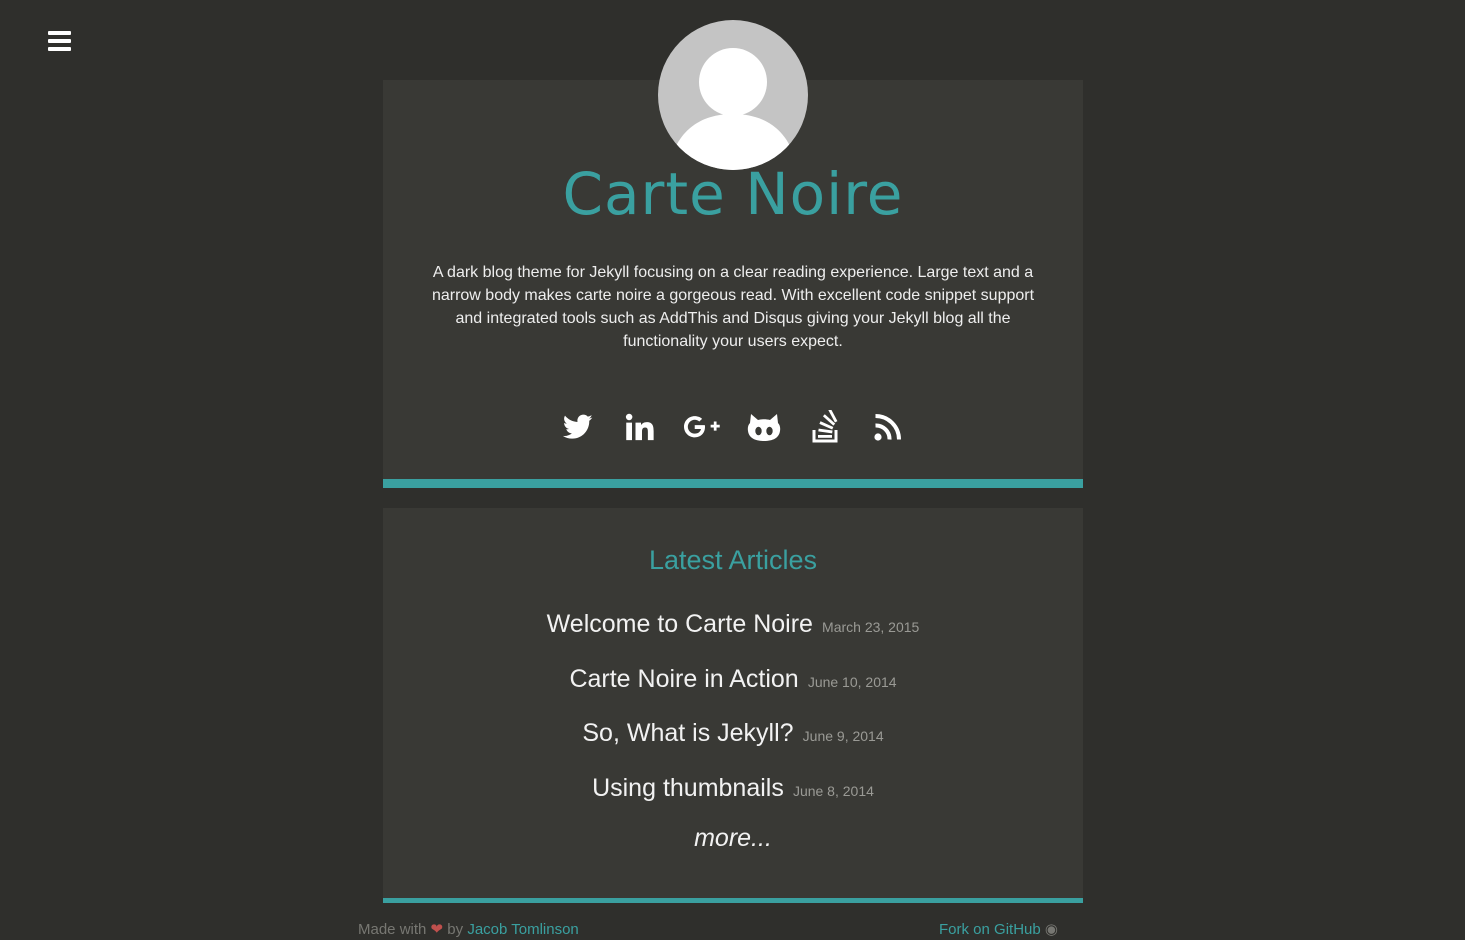  I want to click on hamburger-menu-icon, so click(60, 42).